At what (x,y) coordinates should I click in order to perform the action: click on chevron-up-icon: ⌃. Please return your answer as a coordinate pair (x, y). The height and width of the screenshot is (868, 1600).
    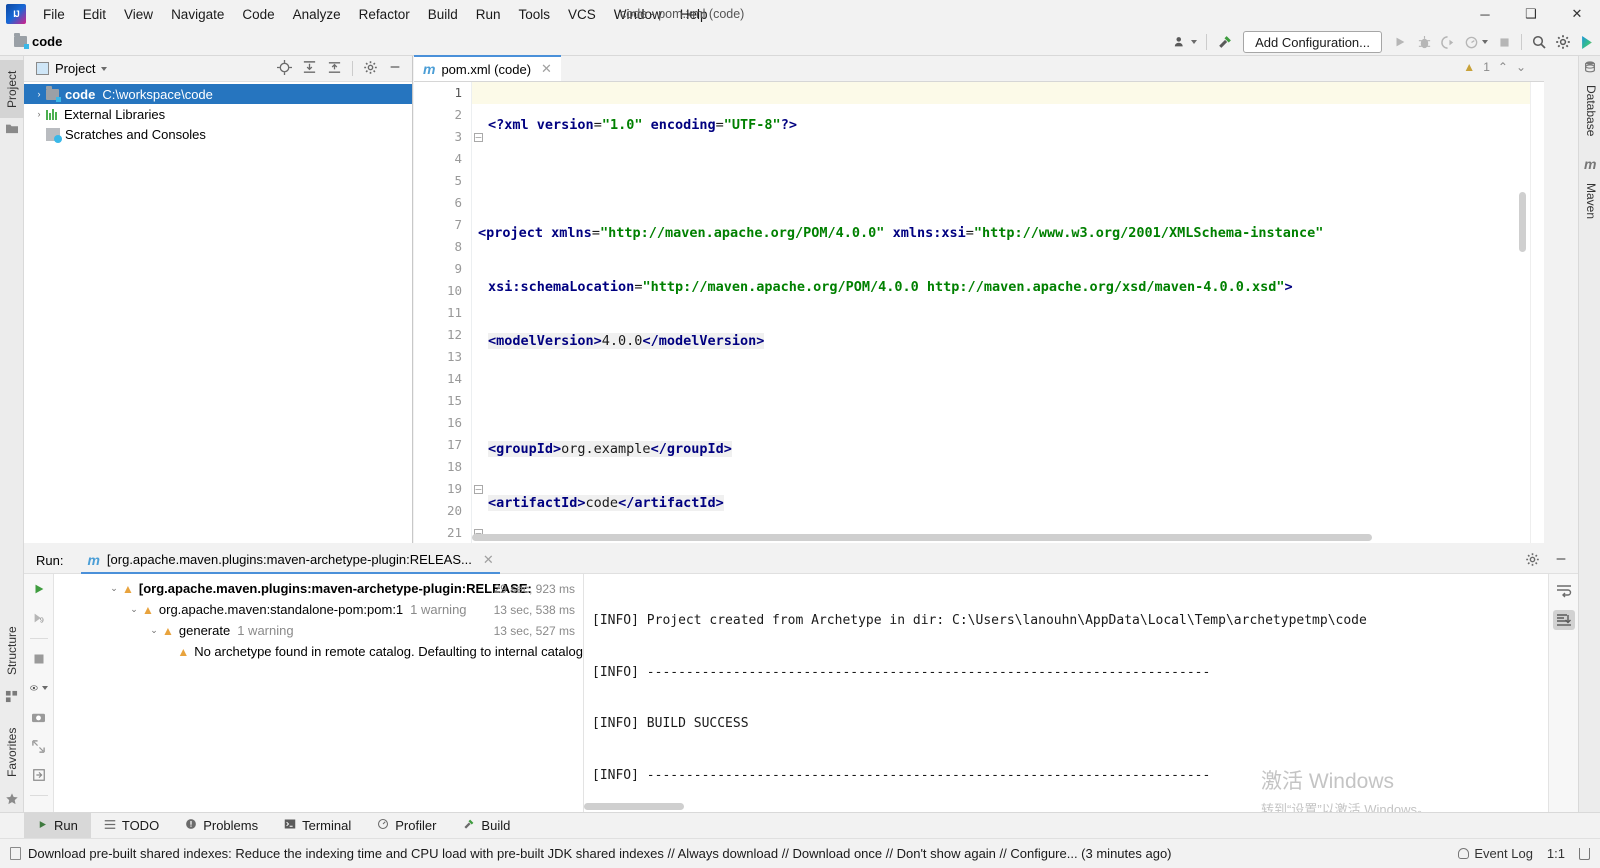
    Looking at the image, I should click on (1503, 67).